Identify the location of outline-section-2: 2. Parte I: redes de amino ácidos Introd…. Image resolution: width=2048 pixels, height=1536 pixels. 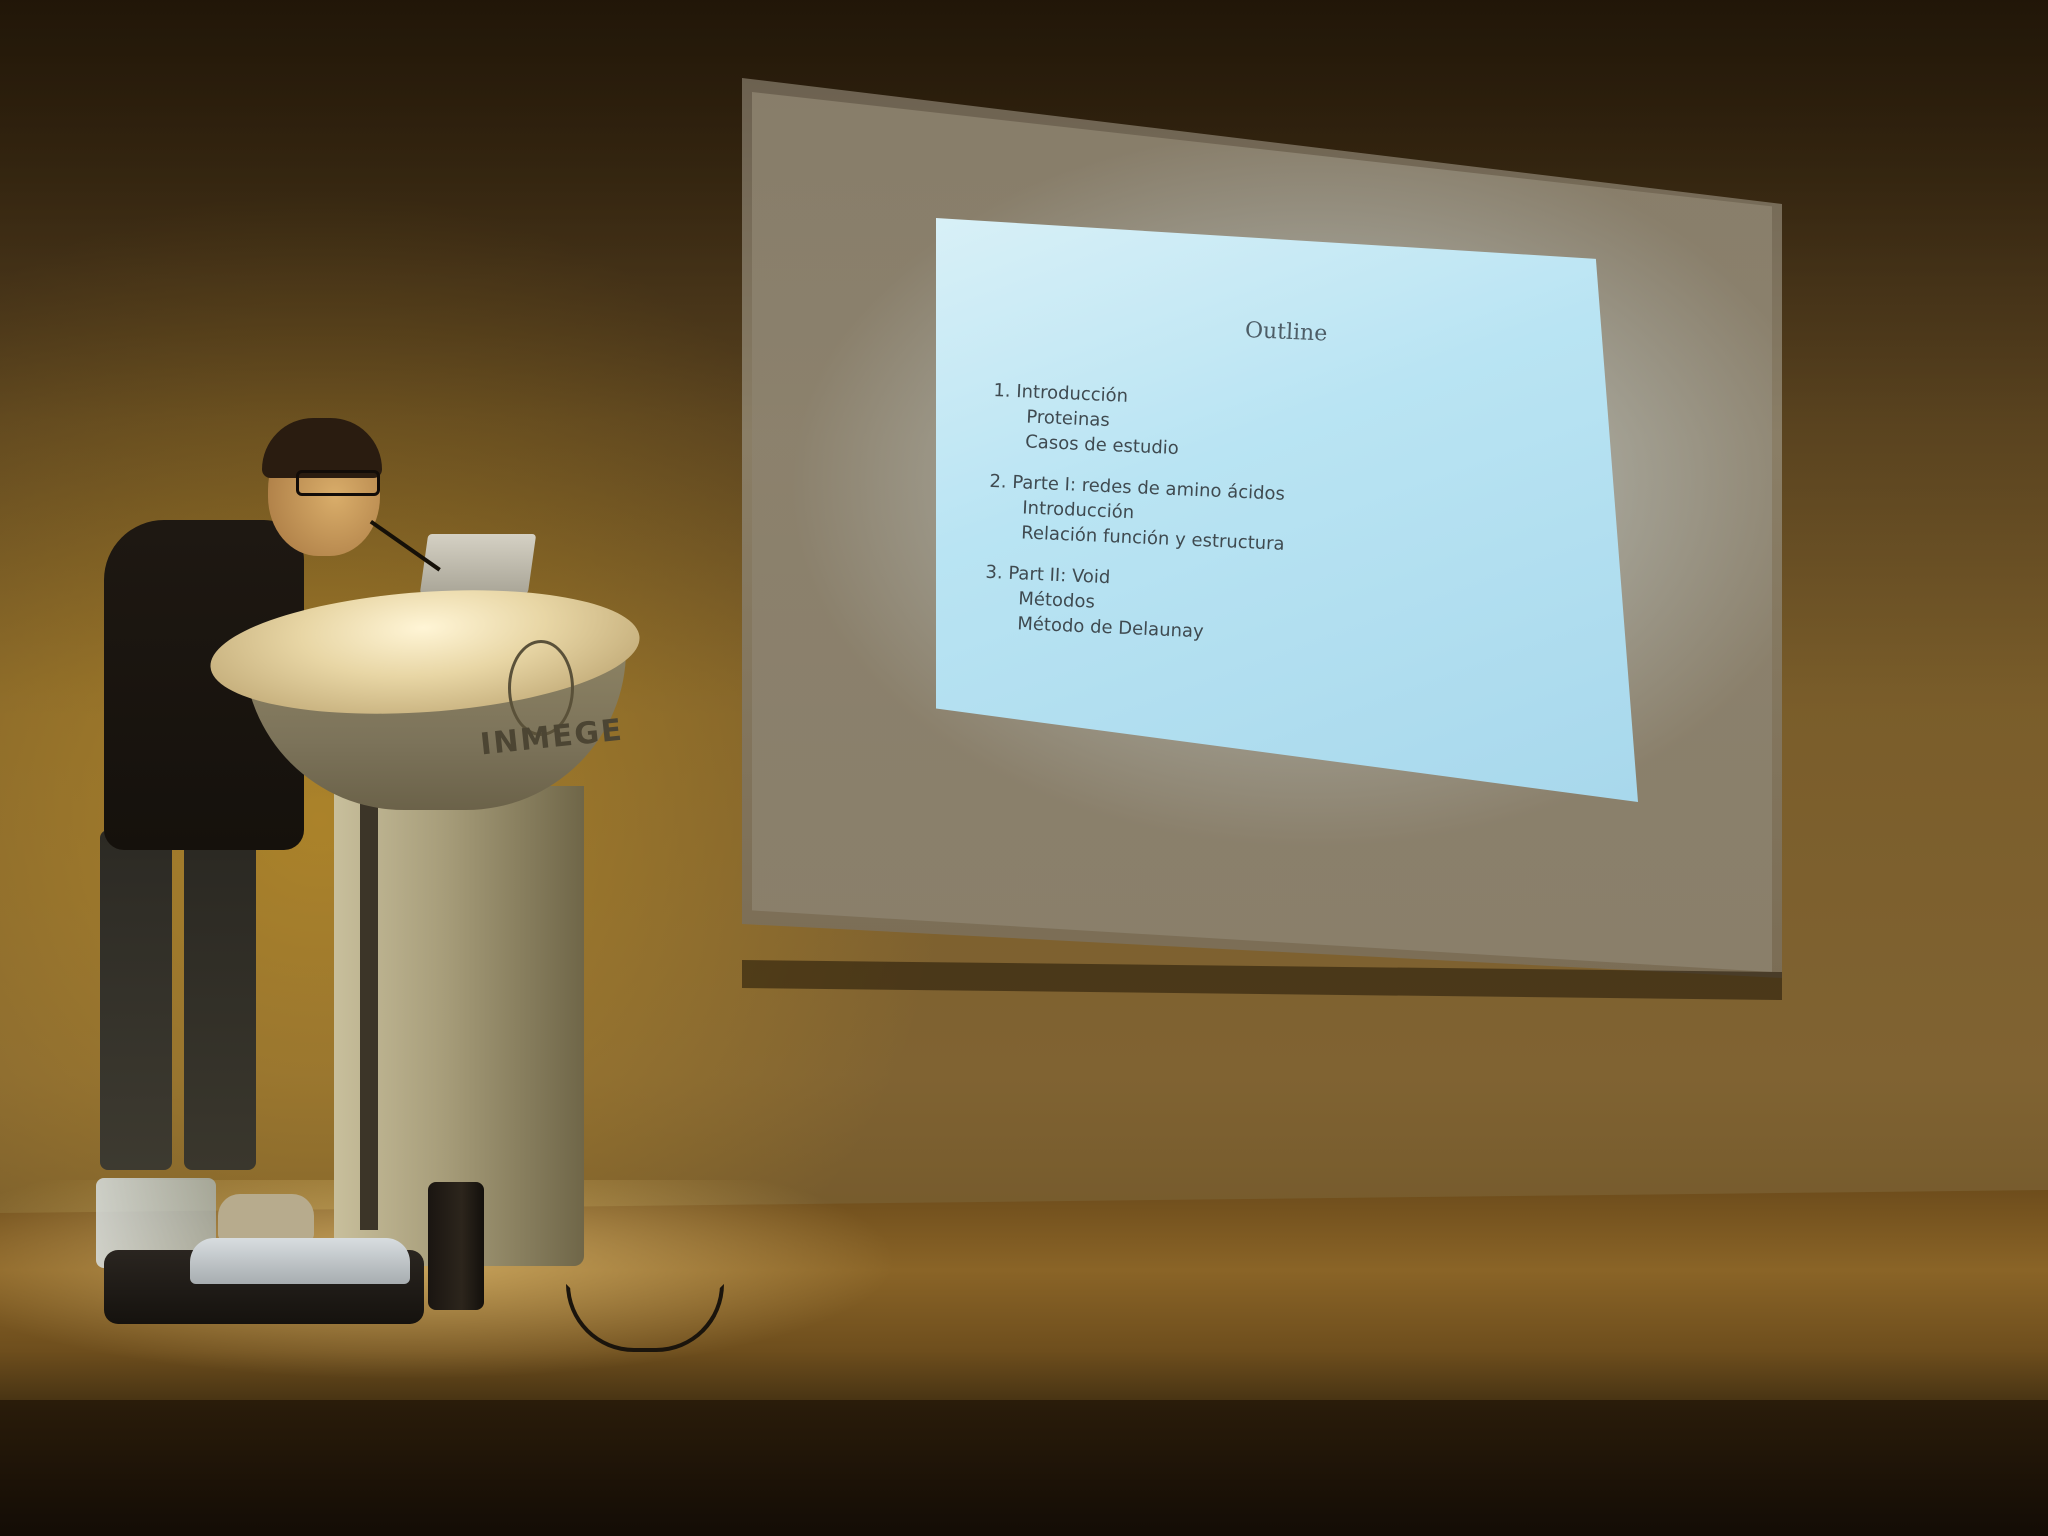
(1288, 519).